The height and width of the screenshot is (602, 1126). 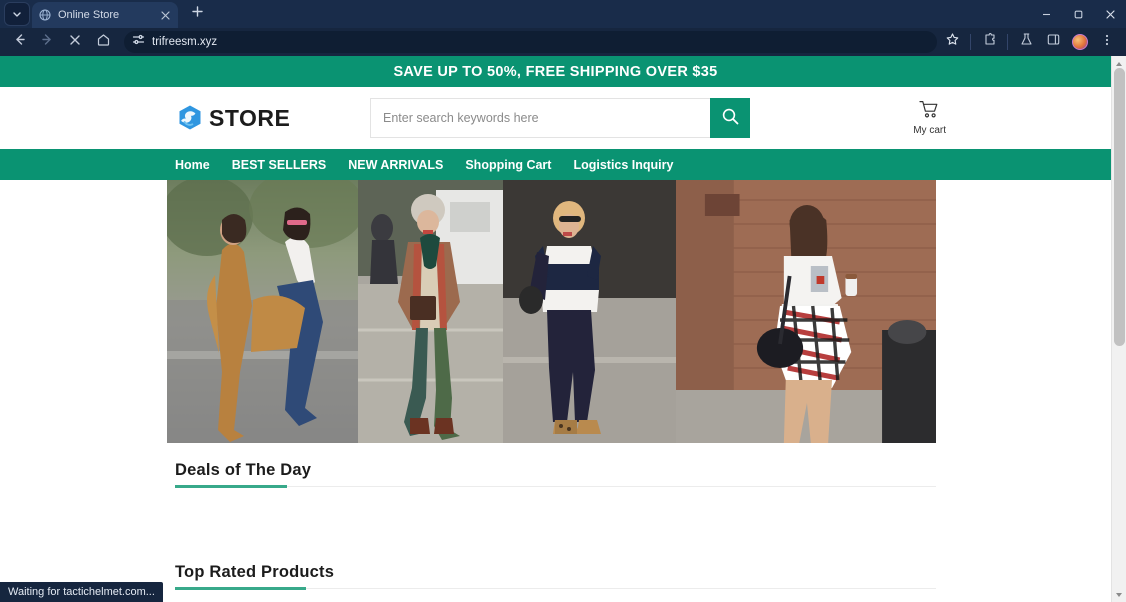 What do you see at coordinates (190, 118) in the screenshot?
I see `hexagon-swirl-logo-icon` at bounding box center [190, 118].